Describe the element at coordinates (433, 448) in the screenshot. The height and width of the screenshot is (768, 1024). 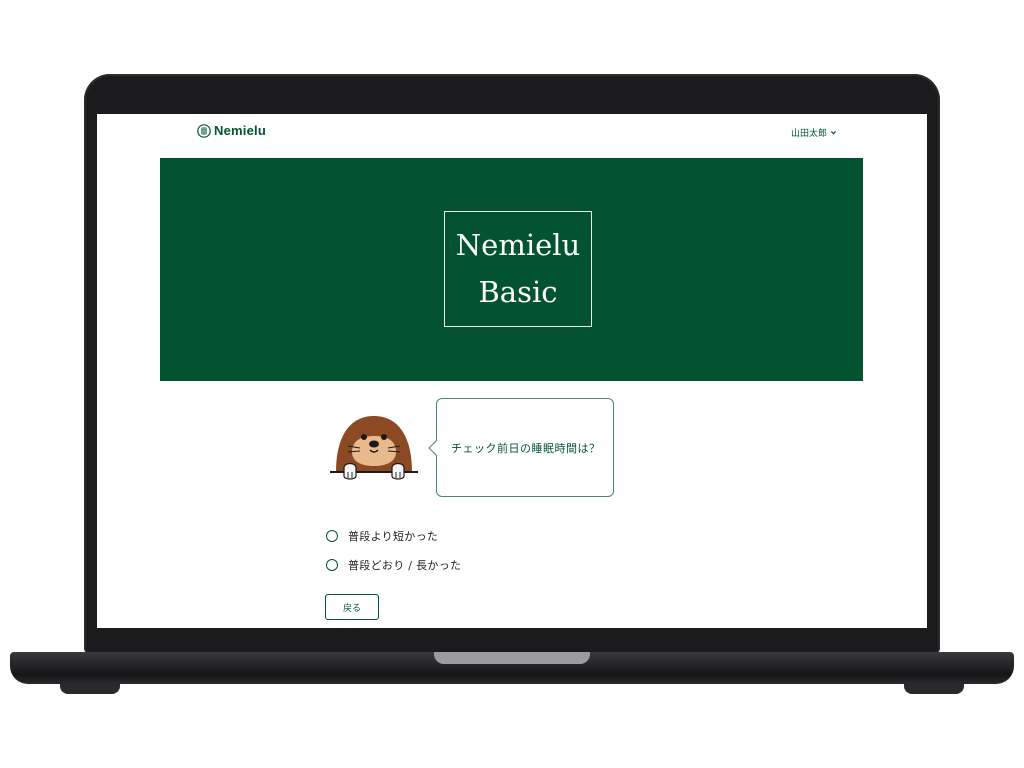
I see `bubble-tail` at that location.